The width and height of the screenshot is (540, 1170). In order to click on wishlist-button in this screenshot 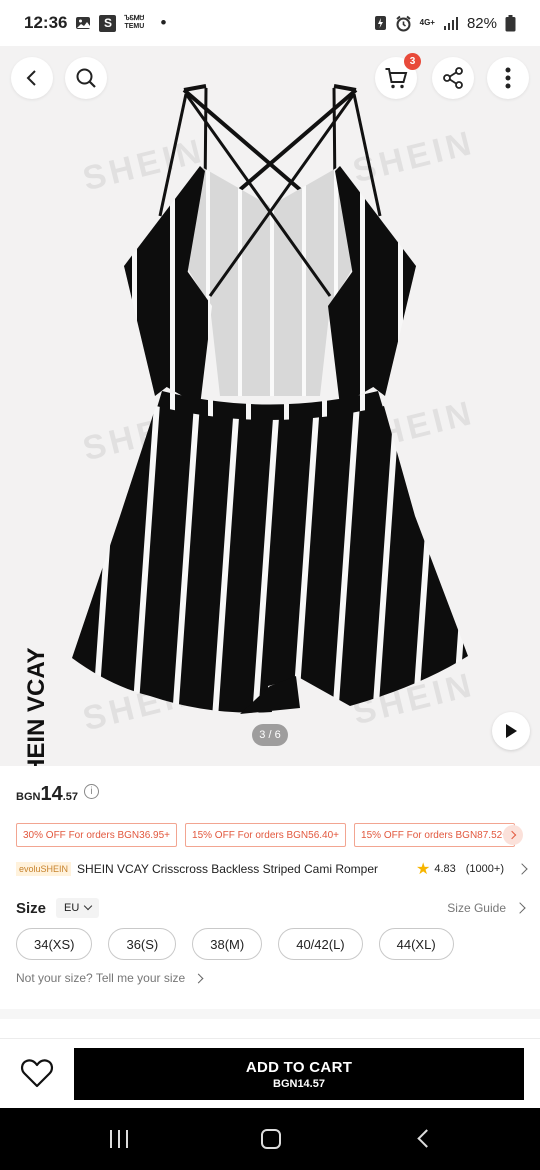, I will do `click(37, 1073)`.